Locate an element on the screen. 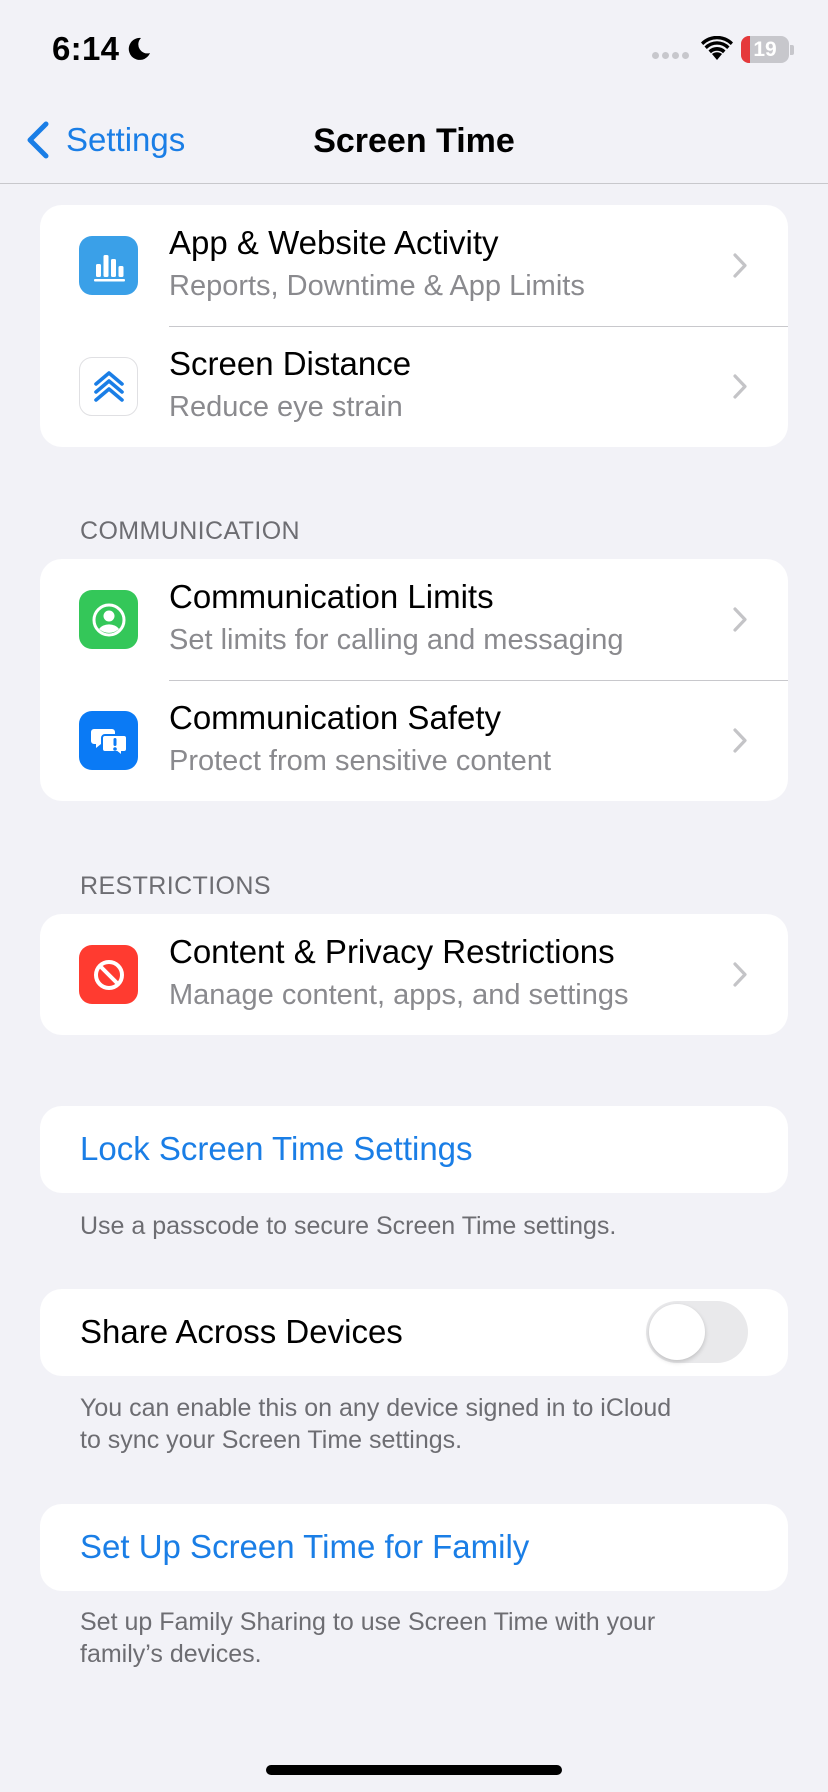 This screenshot has width=828, height=1792. row-title: Communication Limits is located at coordinates (331, 596).